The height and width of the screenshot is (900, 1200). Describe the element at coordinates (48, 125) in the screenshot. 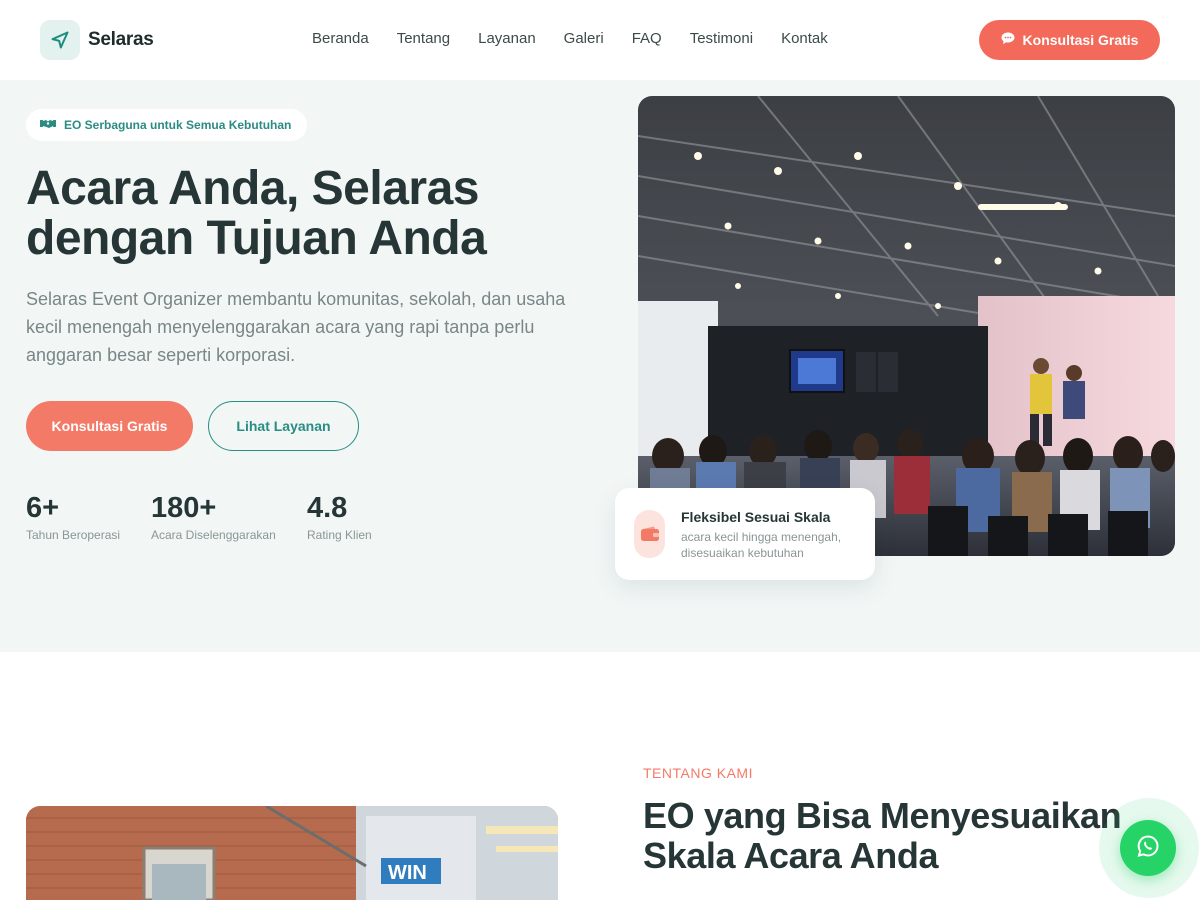

I see `handshake-icon` at that location.